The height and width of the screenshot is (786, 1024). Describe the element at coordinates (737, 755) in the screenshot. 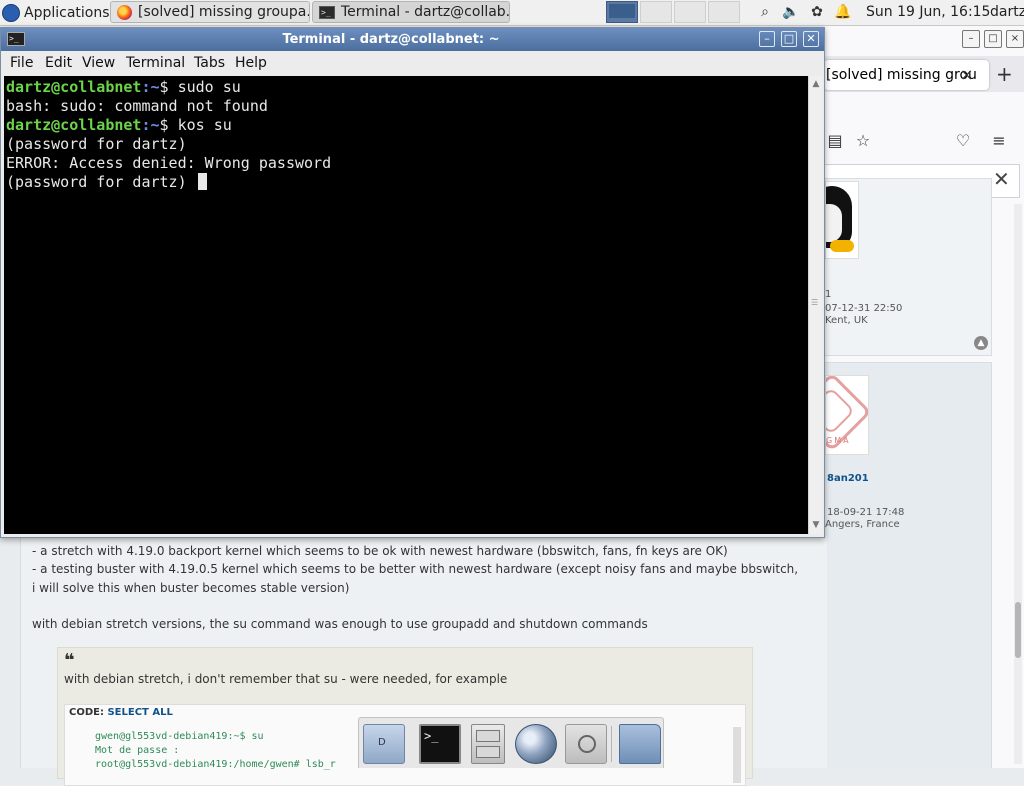

I see `code-scrollbar` at that location.